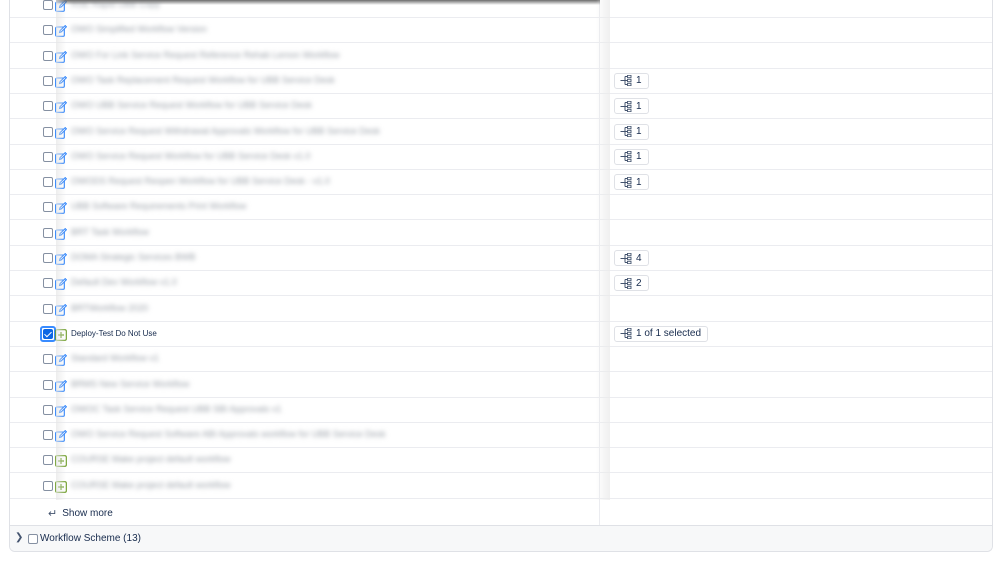 This screenshot has height=567, width=999. Describe the element at coordinates (110, 231) in the screenshot. I see `workflow-name: BRT Task Workflow` at that location.